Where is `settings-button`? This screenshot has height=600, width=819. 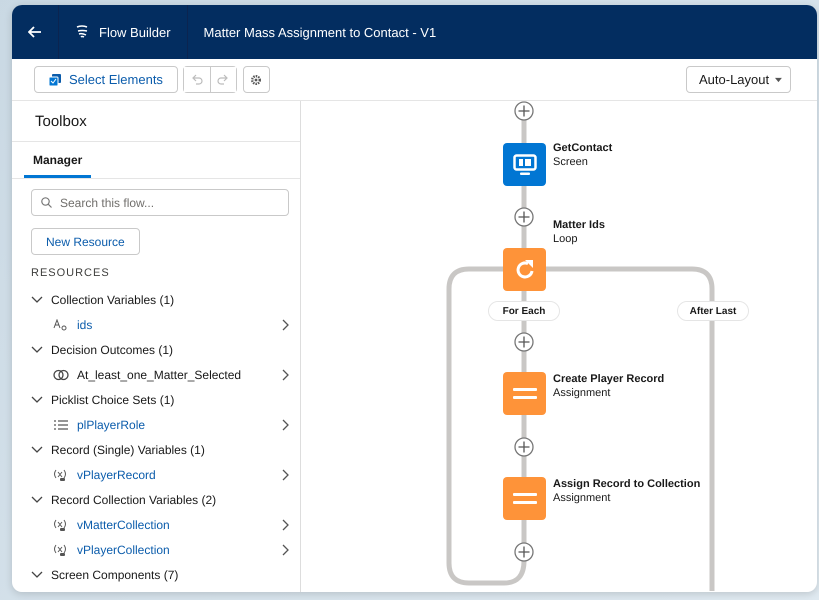 settings-button is located at coordinates (256, 79).